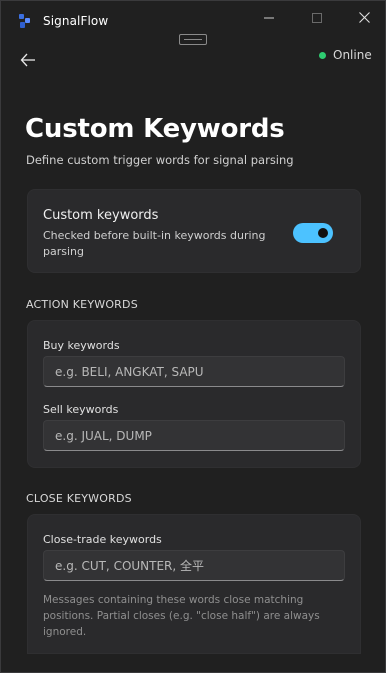 The width and height of the screenshot is (386, 673). Describe the element at coordinates (322, 55) in the screenshot. I see `status-dot-icon` at that location.